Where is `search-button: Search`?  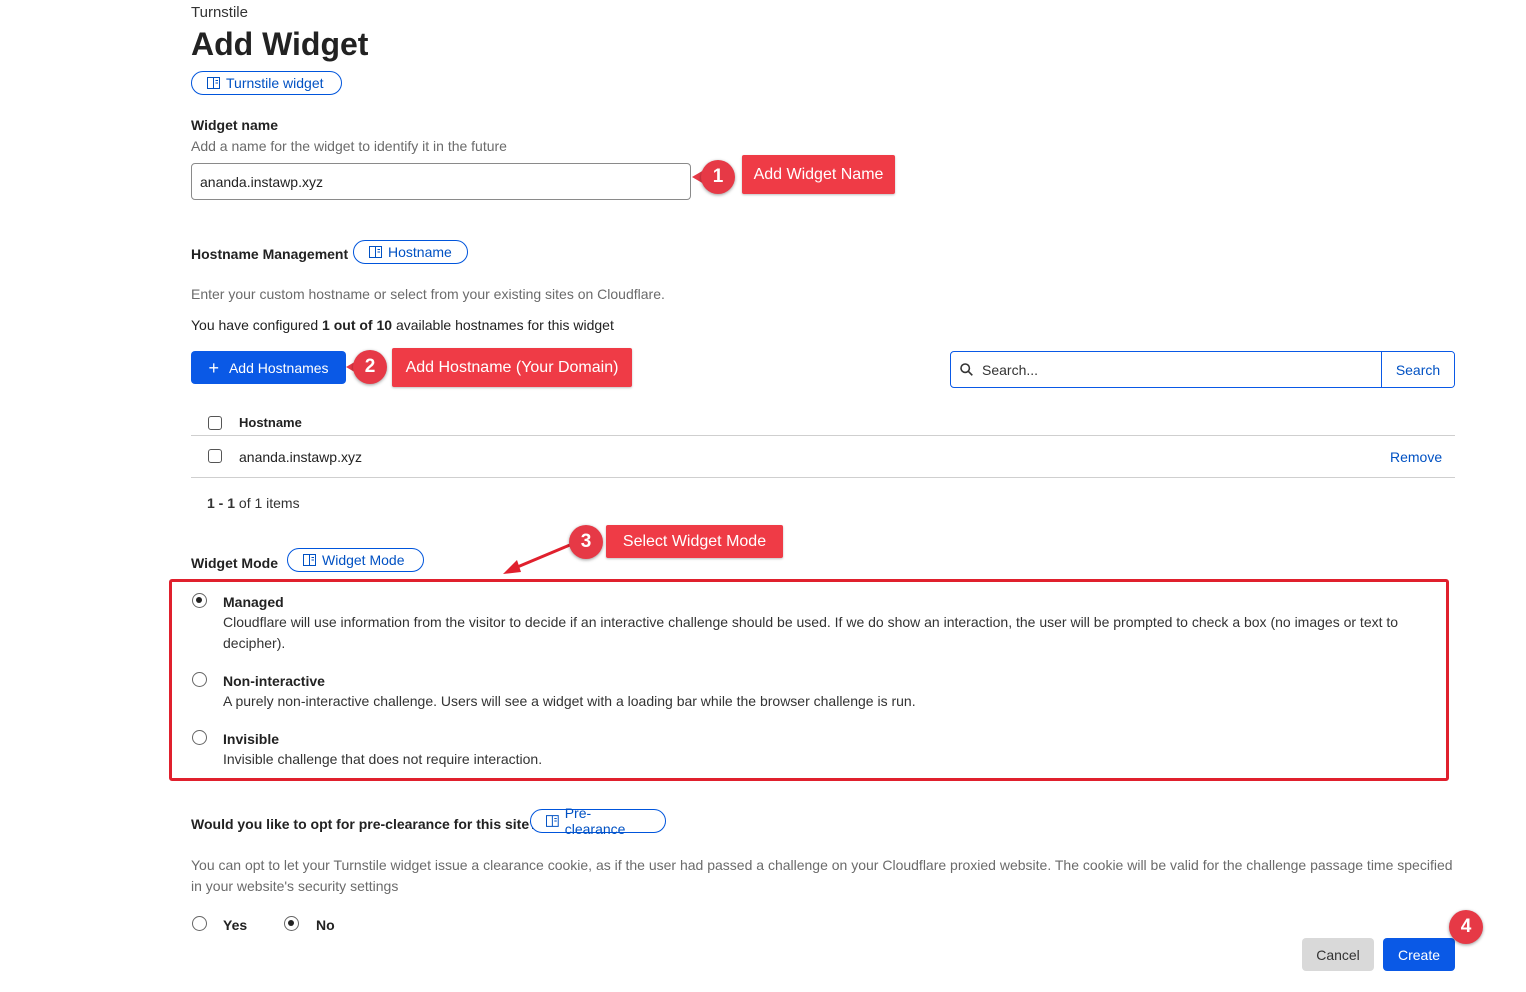
search-button: Search is located at coordinates (1418, 369).